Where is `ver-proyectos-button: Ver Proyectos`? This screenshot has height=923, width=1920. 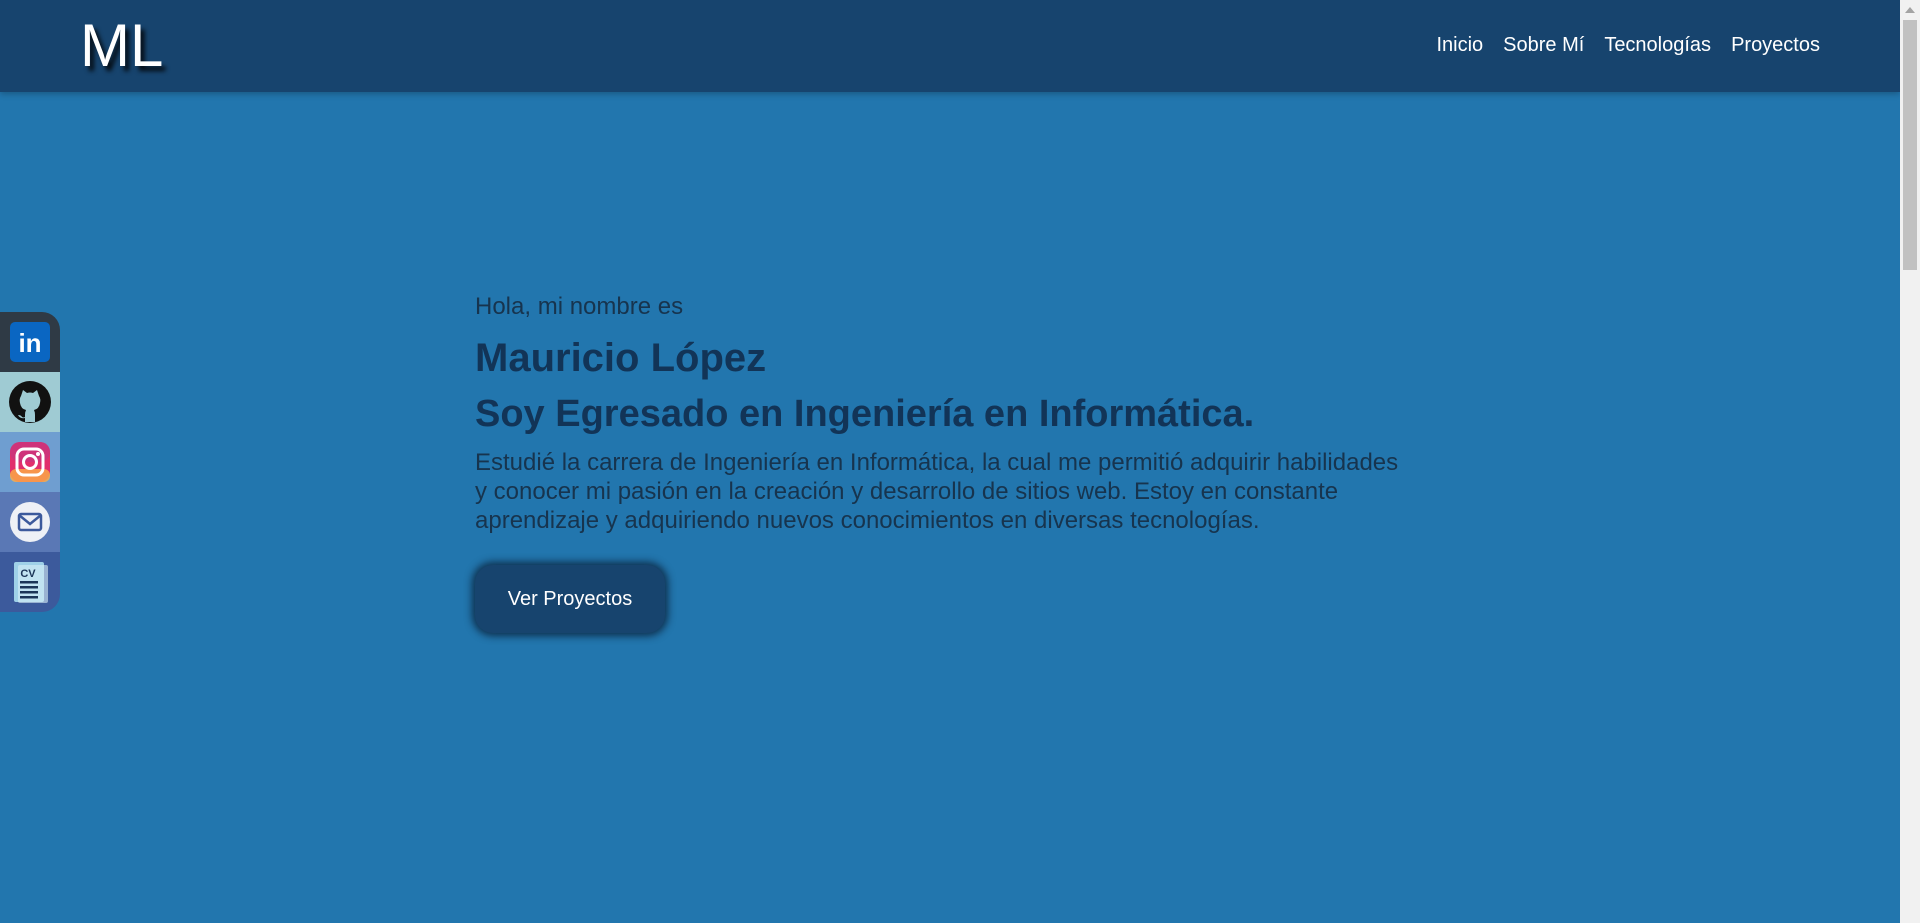
ver-proyectos-button: Ver Proyectos is located at coordinates (570, 599).